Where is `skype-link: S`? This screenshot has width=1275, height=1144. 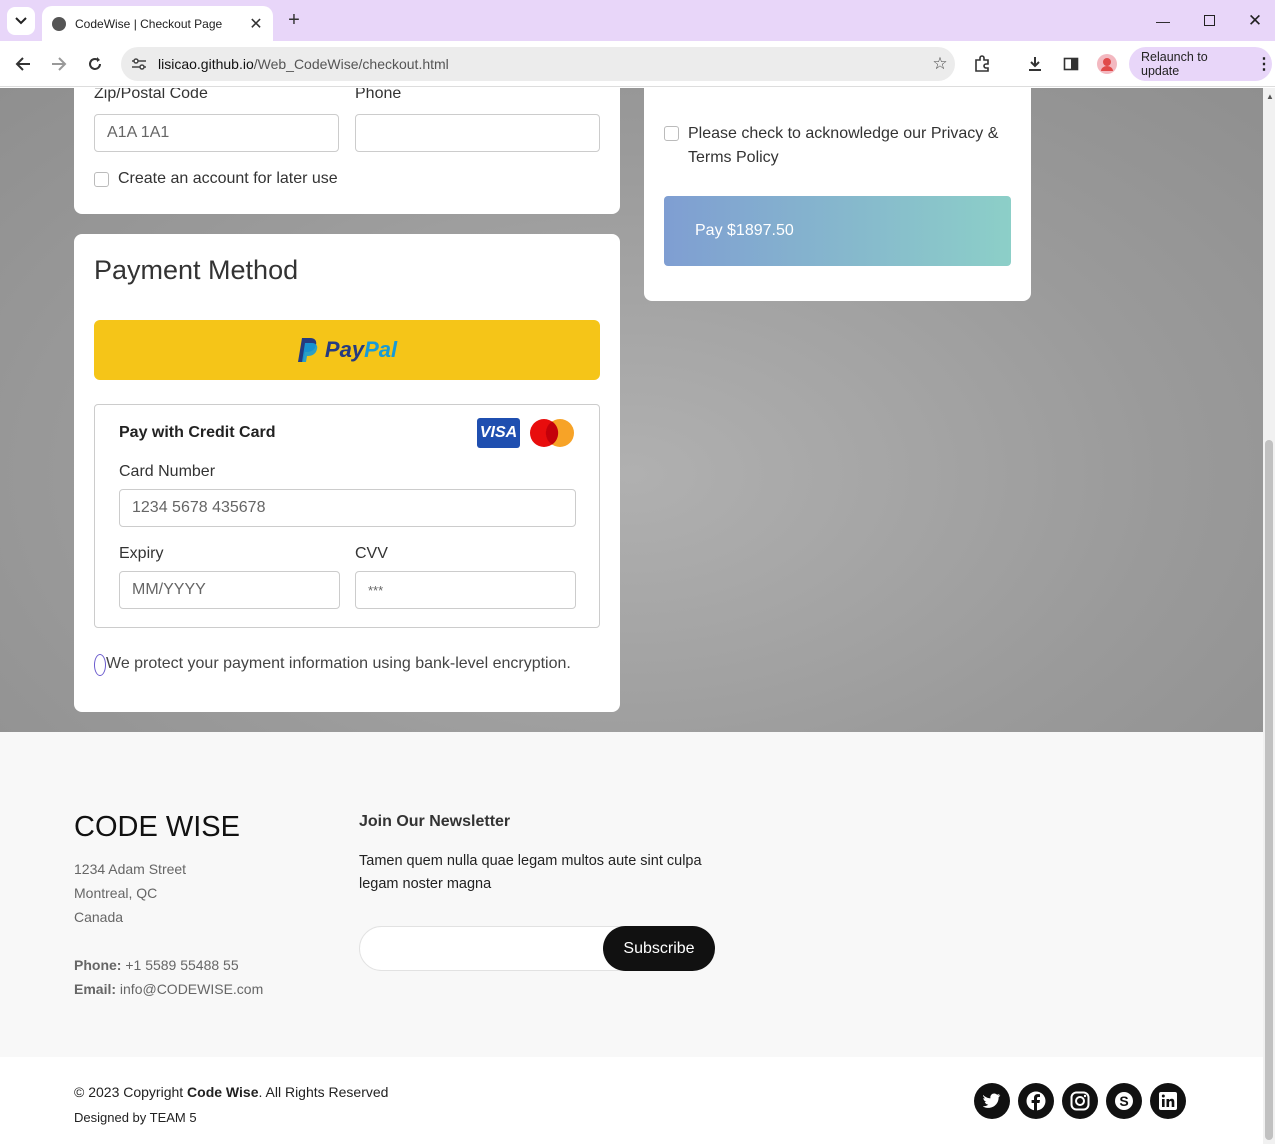
skype-link: S is located at coordinates (1124, 1101).